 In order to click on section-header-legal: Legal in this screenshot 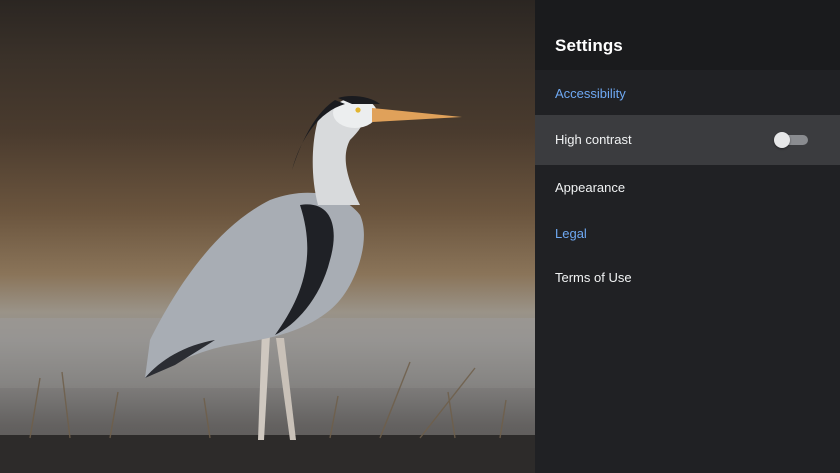, I will do `click(571, 233)`.